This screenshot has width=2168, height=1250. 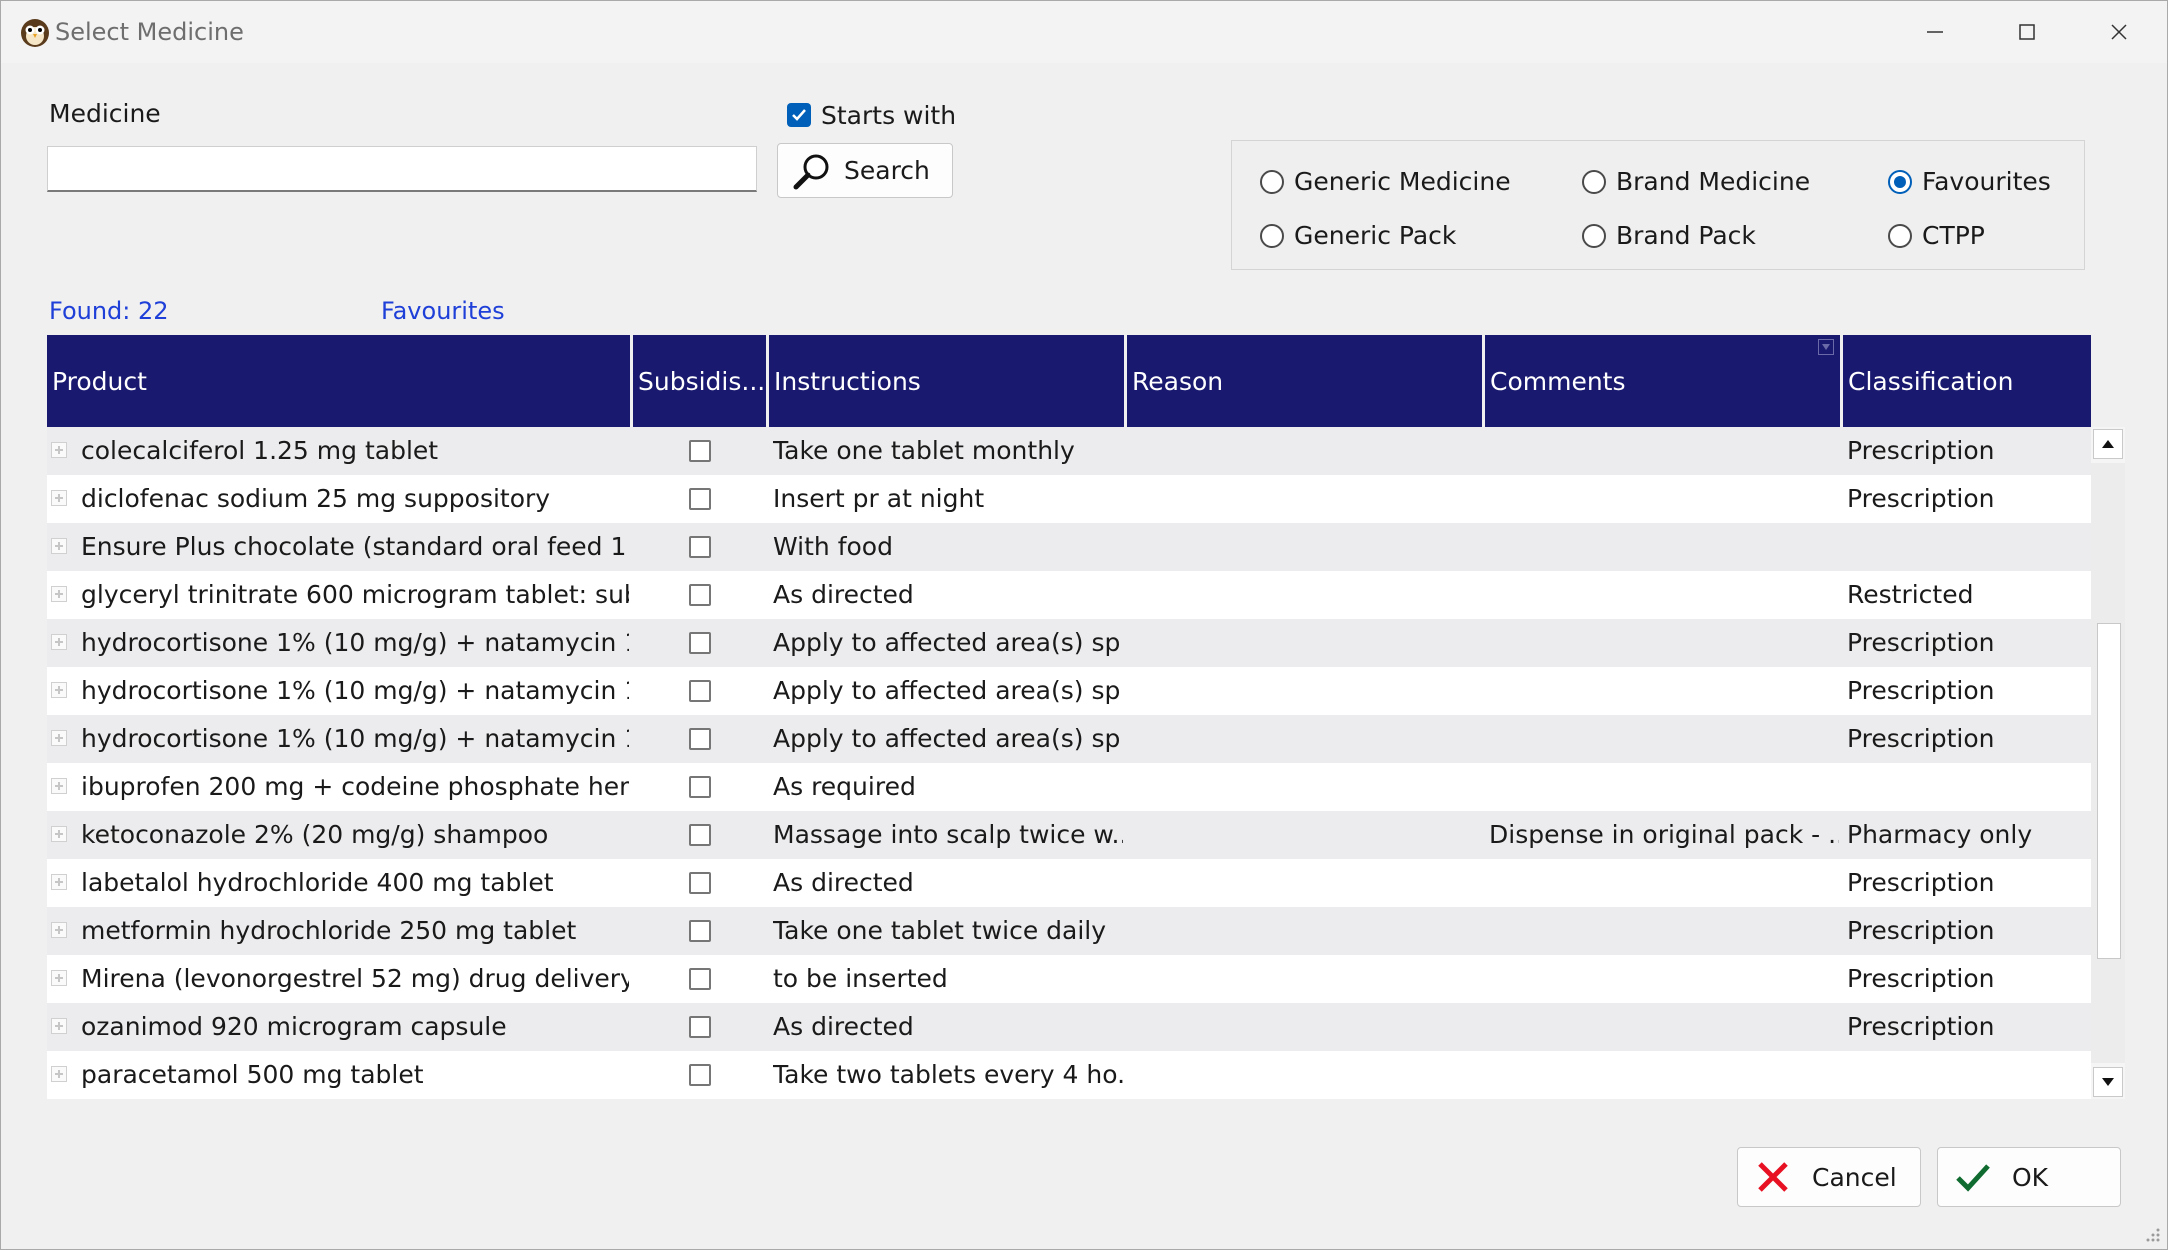 I want to click on arrow-down-icon, so click(x=2108, y=1082).